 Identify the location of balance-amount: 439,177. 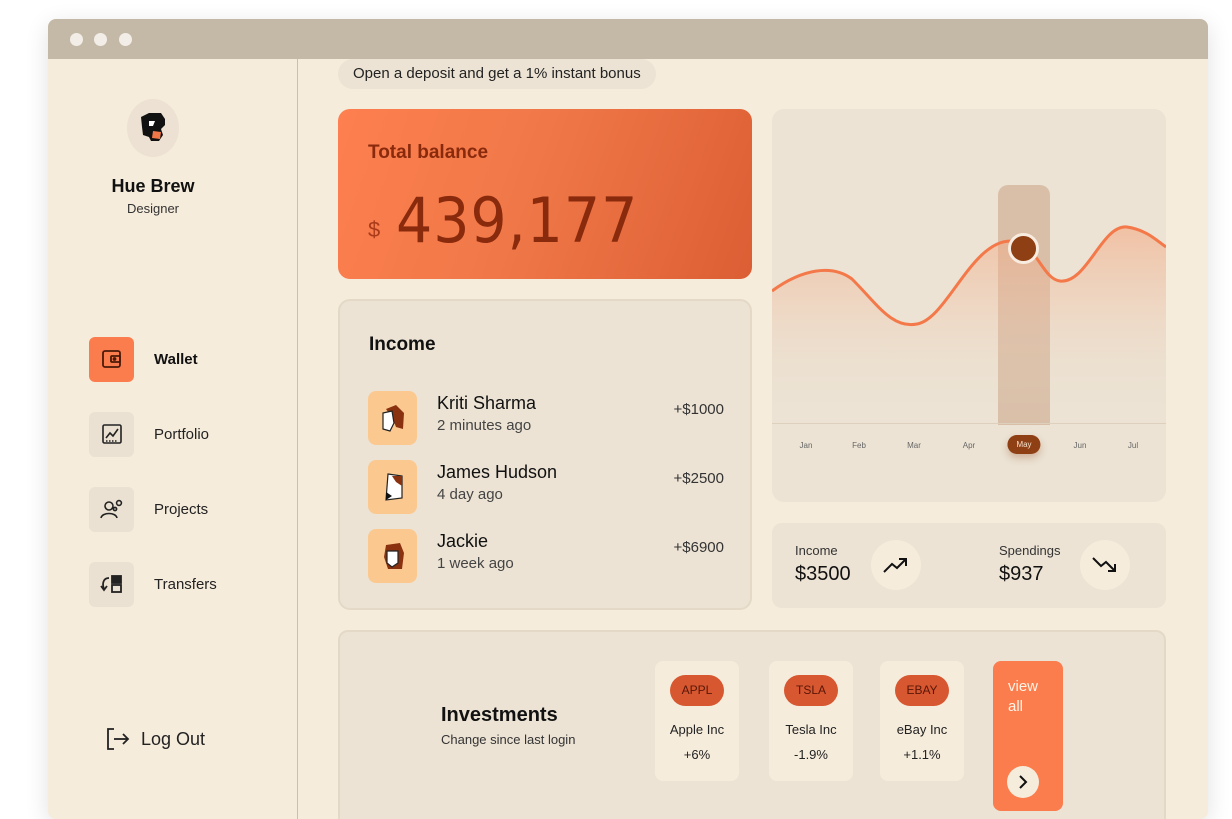
(517, 220).